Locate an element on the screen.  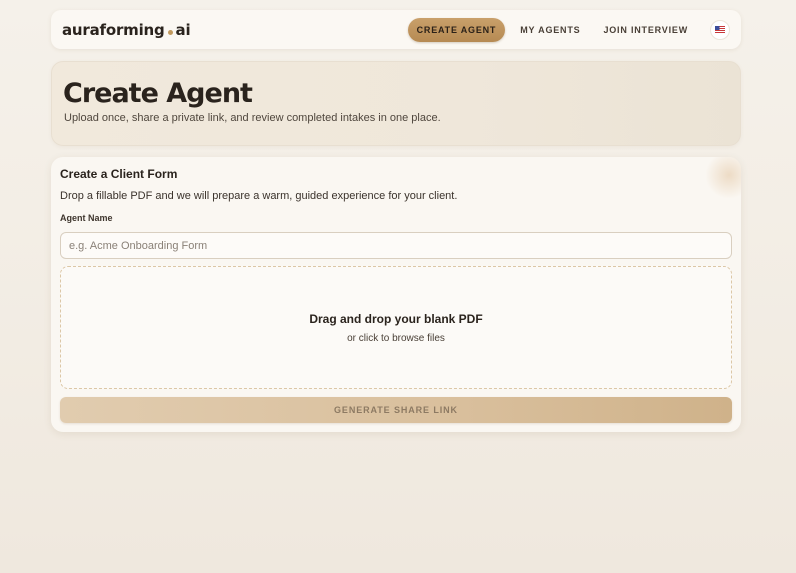
logo-text: auraforming is located at coordinates (113, 29).